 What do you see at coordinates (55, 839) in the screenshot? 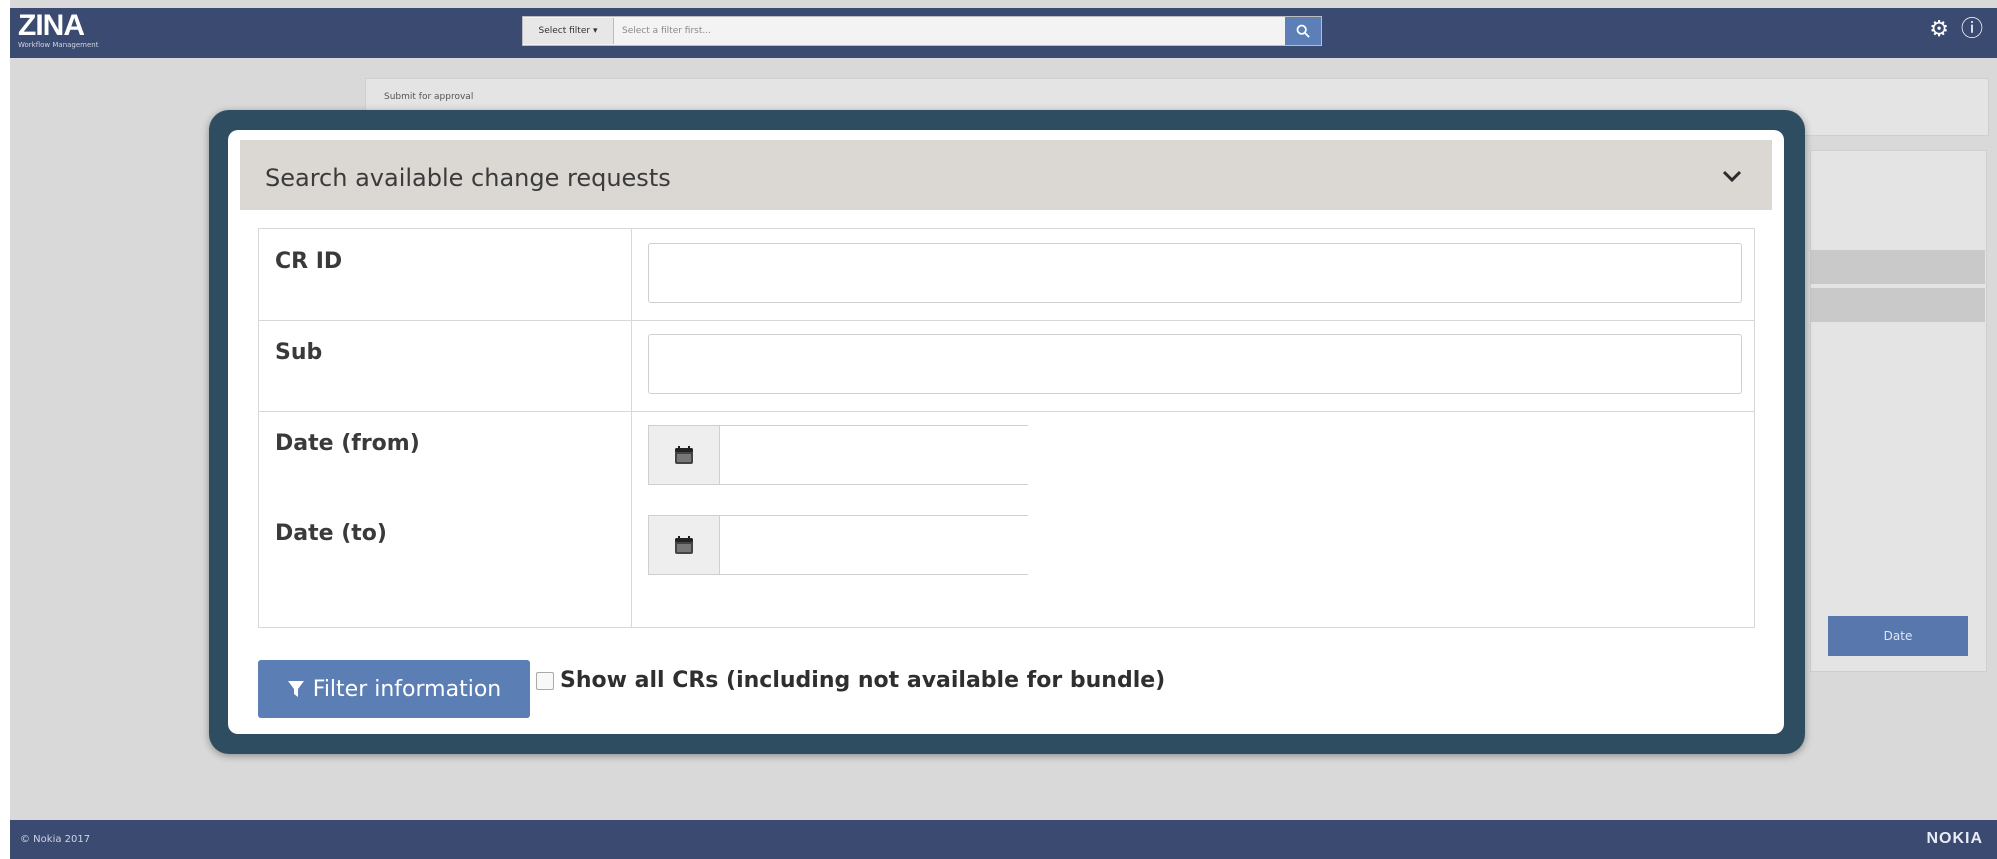
I see `footer-copyright: © Nokia 2017` at bounding box center [55, 839].